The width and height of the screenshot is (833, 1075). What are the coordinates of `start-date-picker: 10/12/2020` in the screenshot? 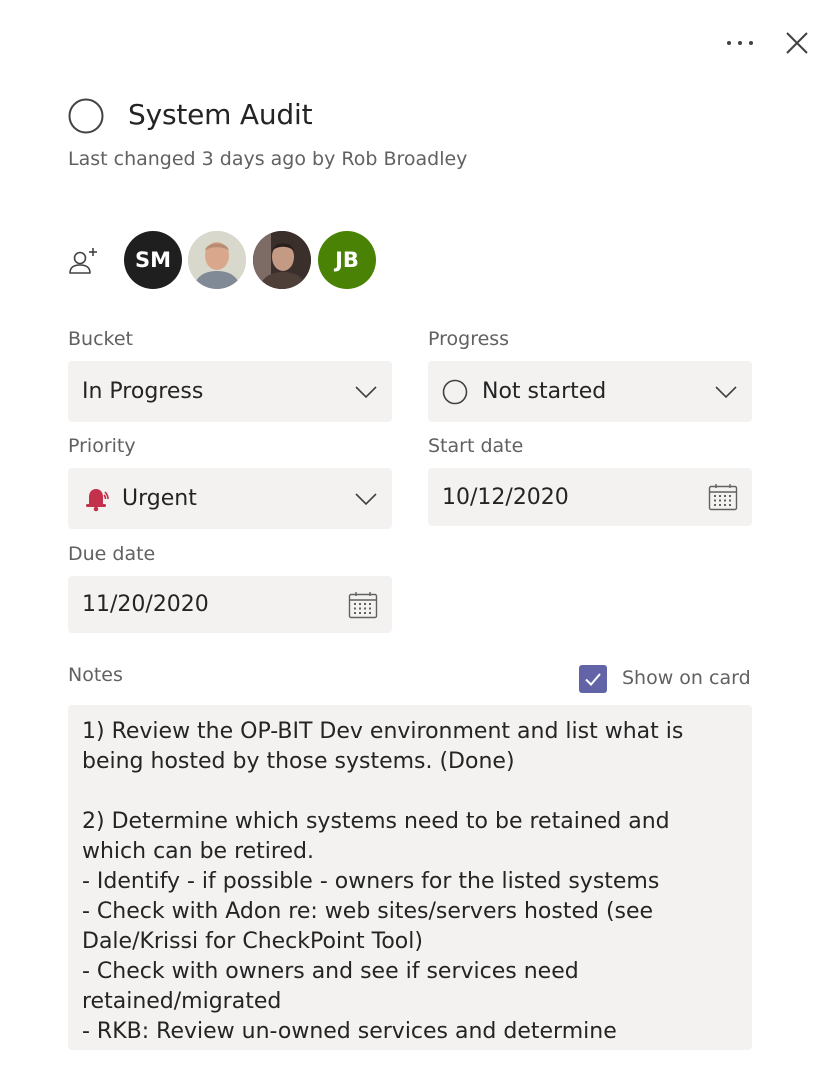 It's located at (590, 497).